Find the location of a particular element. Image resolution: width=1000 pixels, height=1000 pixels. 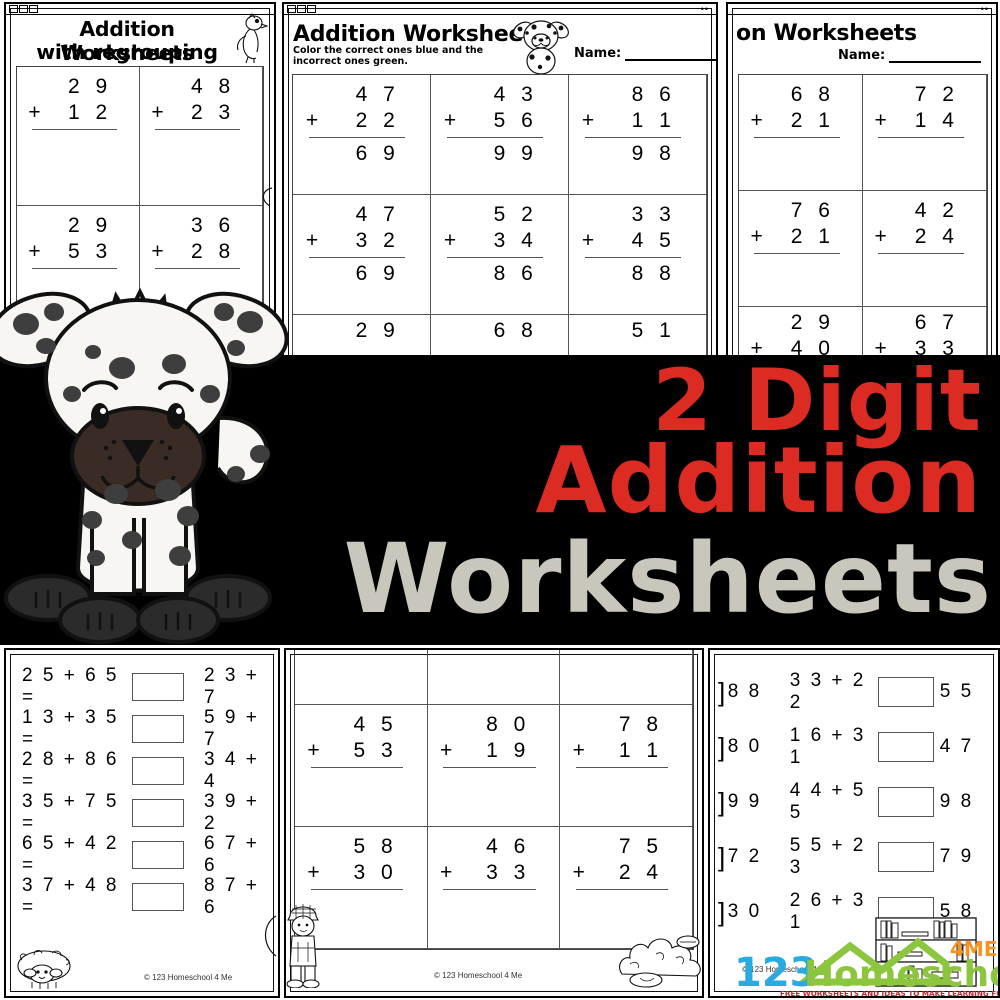

addend: 4 5 is located at coordinates (653, 241).